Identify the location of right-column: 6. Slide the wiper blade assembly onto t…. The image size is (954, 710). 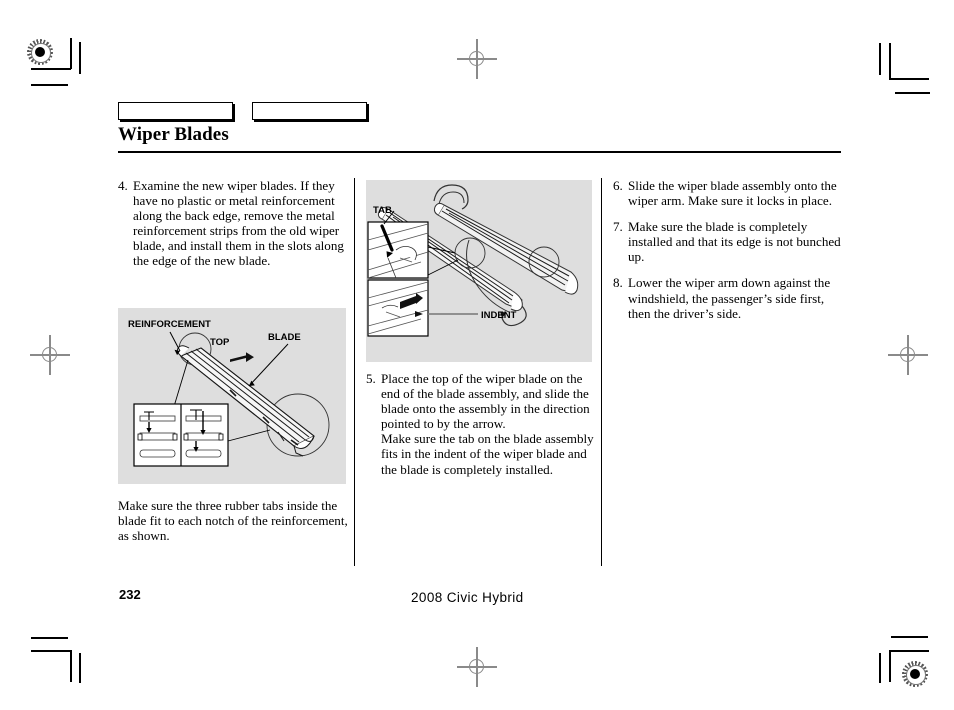
(729, 255).